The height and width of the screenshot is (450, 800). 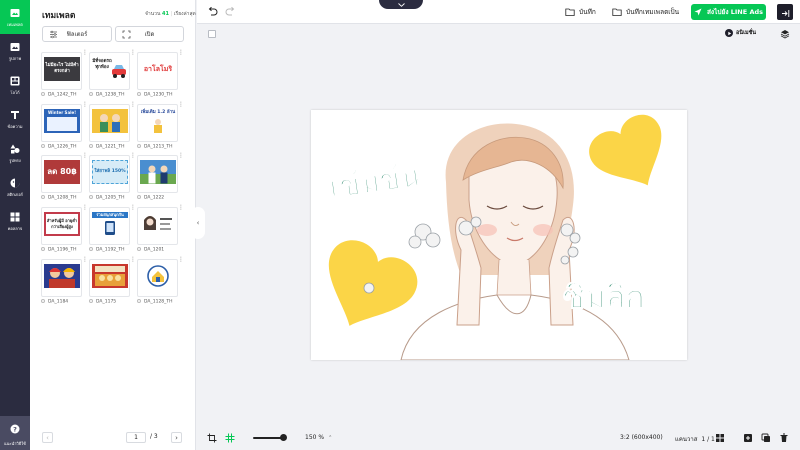 What do you see at coordinates (728, 12) in the screenshot?
I see `send-to-line-ads-button: ส่งไปยัง LINE Ads` at bounding box center [728, 12].